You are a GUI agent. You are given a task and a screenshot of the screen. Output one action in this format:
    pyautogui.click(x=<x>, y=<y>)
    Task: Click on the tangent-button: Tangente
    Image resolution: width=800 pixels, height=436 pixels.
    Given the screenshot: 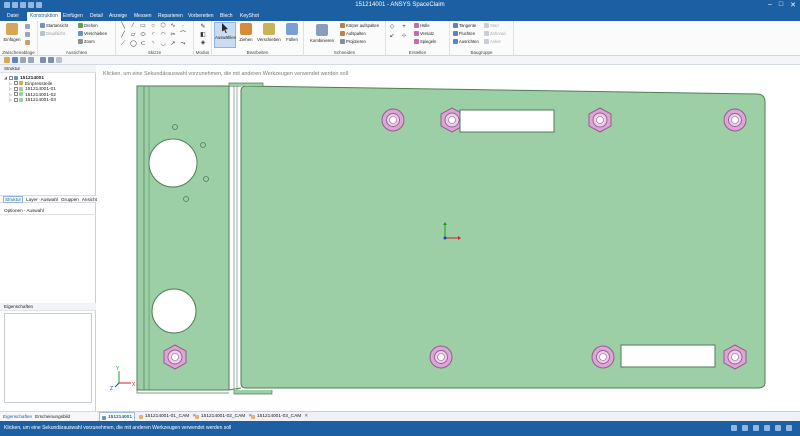 What is the action you would take?
    pyautogui.click(x=464, y=25)
    